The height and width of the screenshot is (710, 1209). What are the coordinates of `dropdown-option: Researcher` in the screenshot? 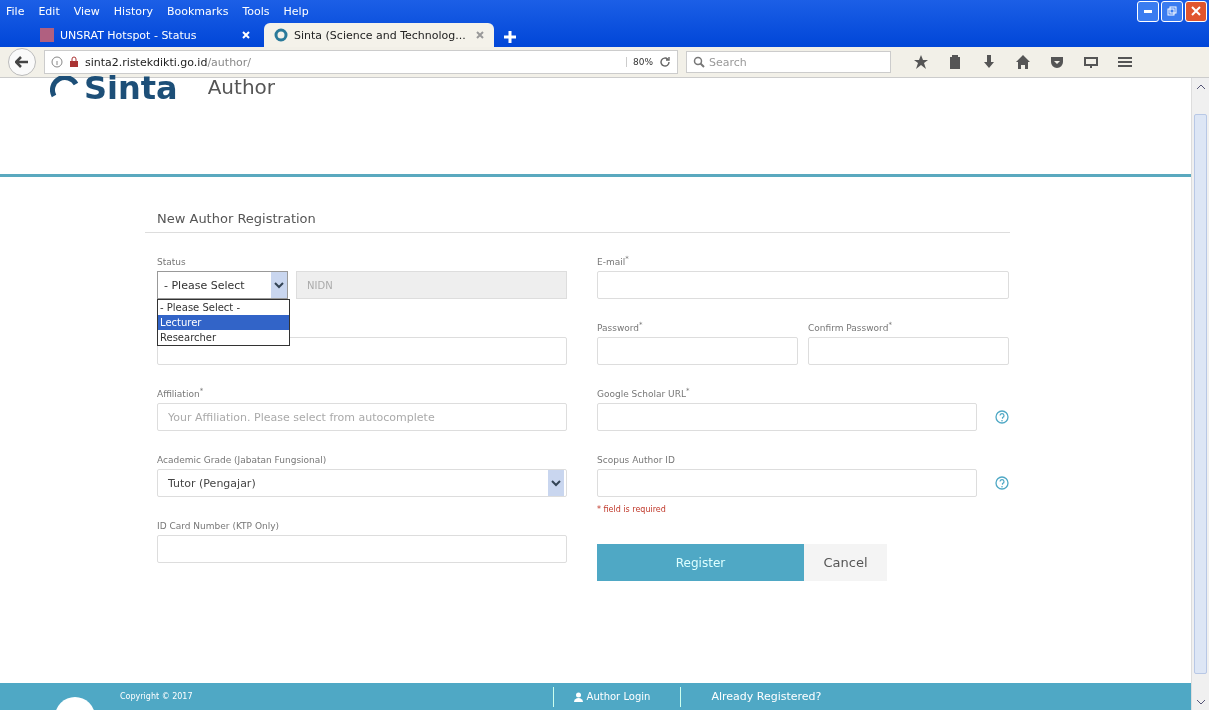 It's located at (223, 337).